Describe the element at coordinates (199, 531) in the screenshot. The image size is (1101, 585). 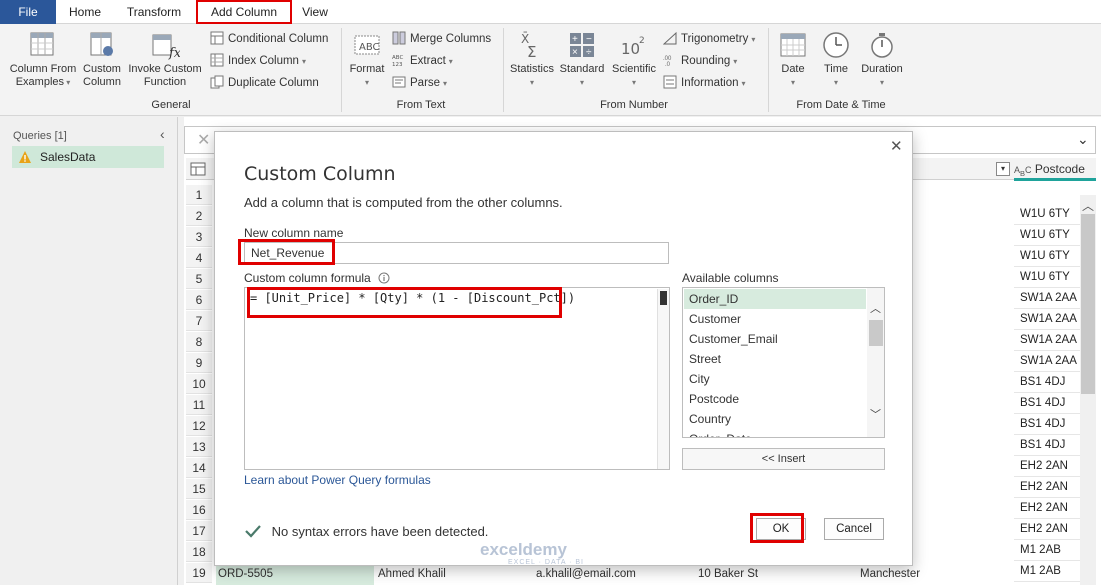
I see `row-number: 17` at that location.